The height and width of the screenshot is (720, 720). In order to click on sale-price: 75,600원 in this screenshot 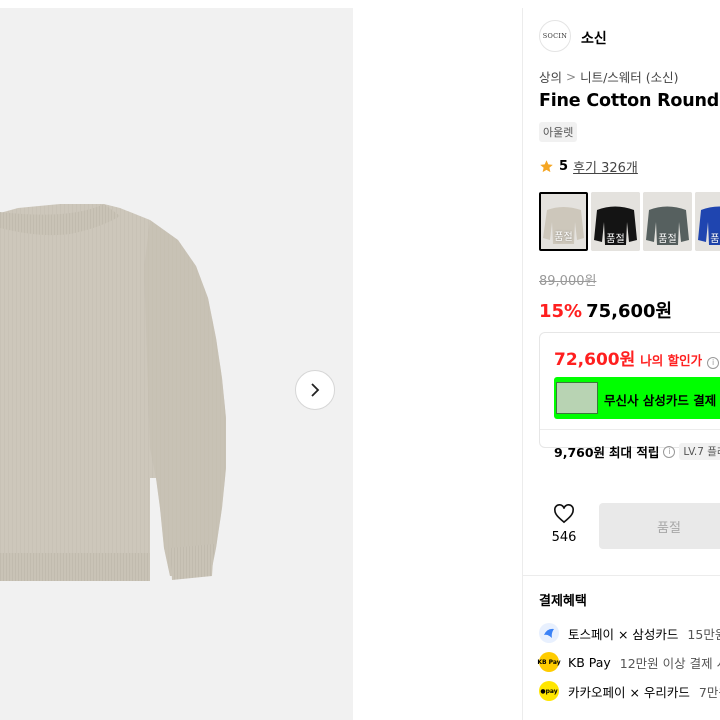, I will do `click(629, 311)`.